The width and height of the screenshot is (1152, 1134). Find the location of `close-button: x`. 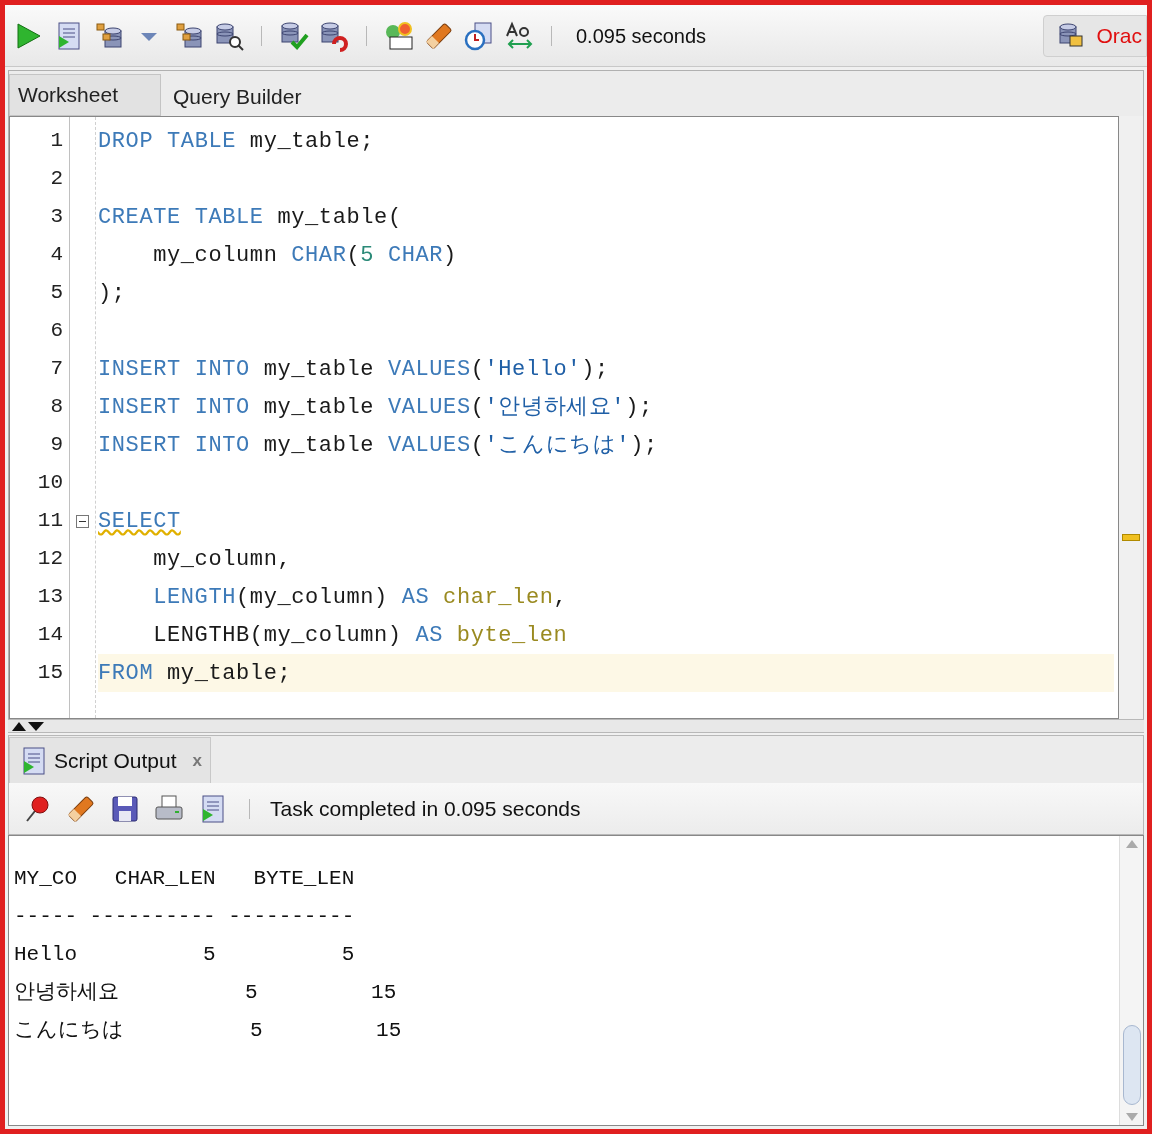

close-button: x is located at coordinates (197, 760).